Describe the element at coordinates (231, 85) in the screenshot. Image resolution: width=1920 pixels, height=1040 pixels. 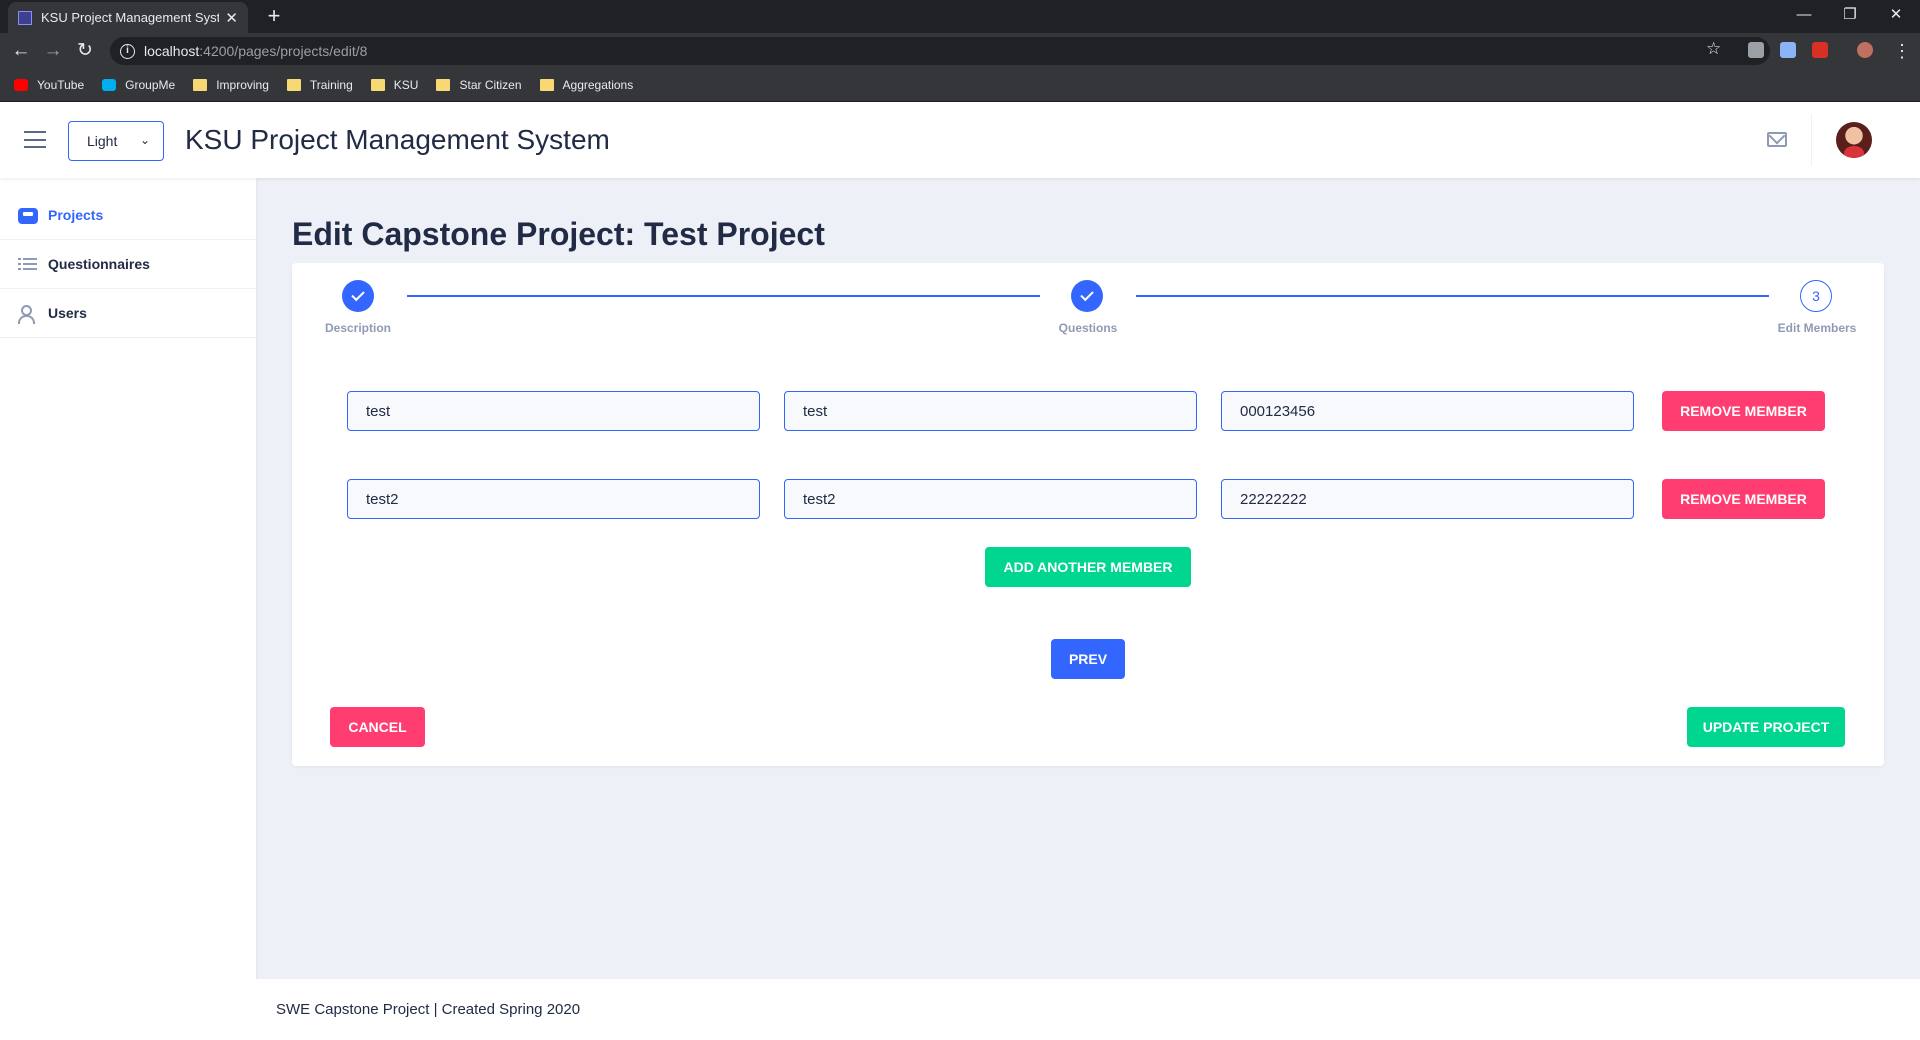
I see `bookmark-improving: Improving` at that location.